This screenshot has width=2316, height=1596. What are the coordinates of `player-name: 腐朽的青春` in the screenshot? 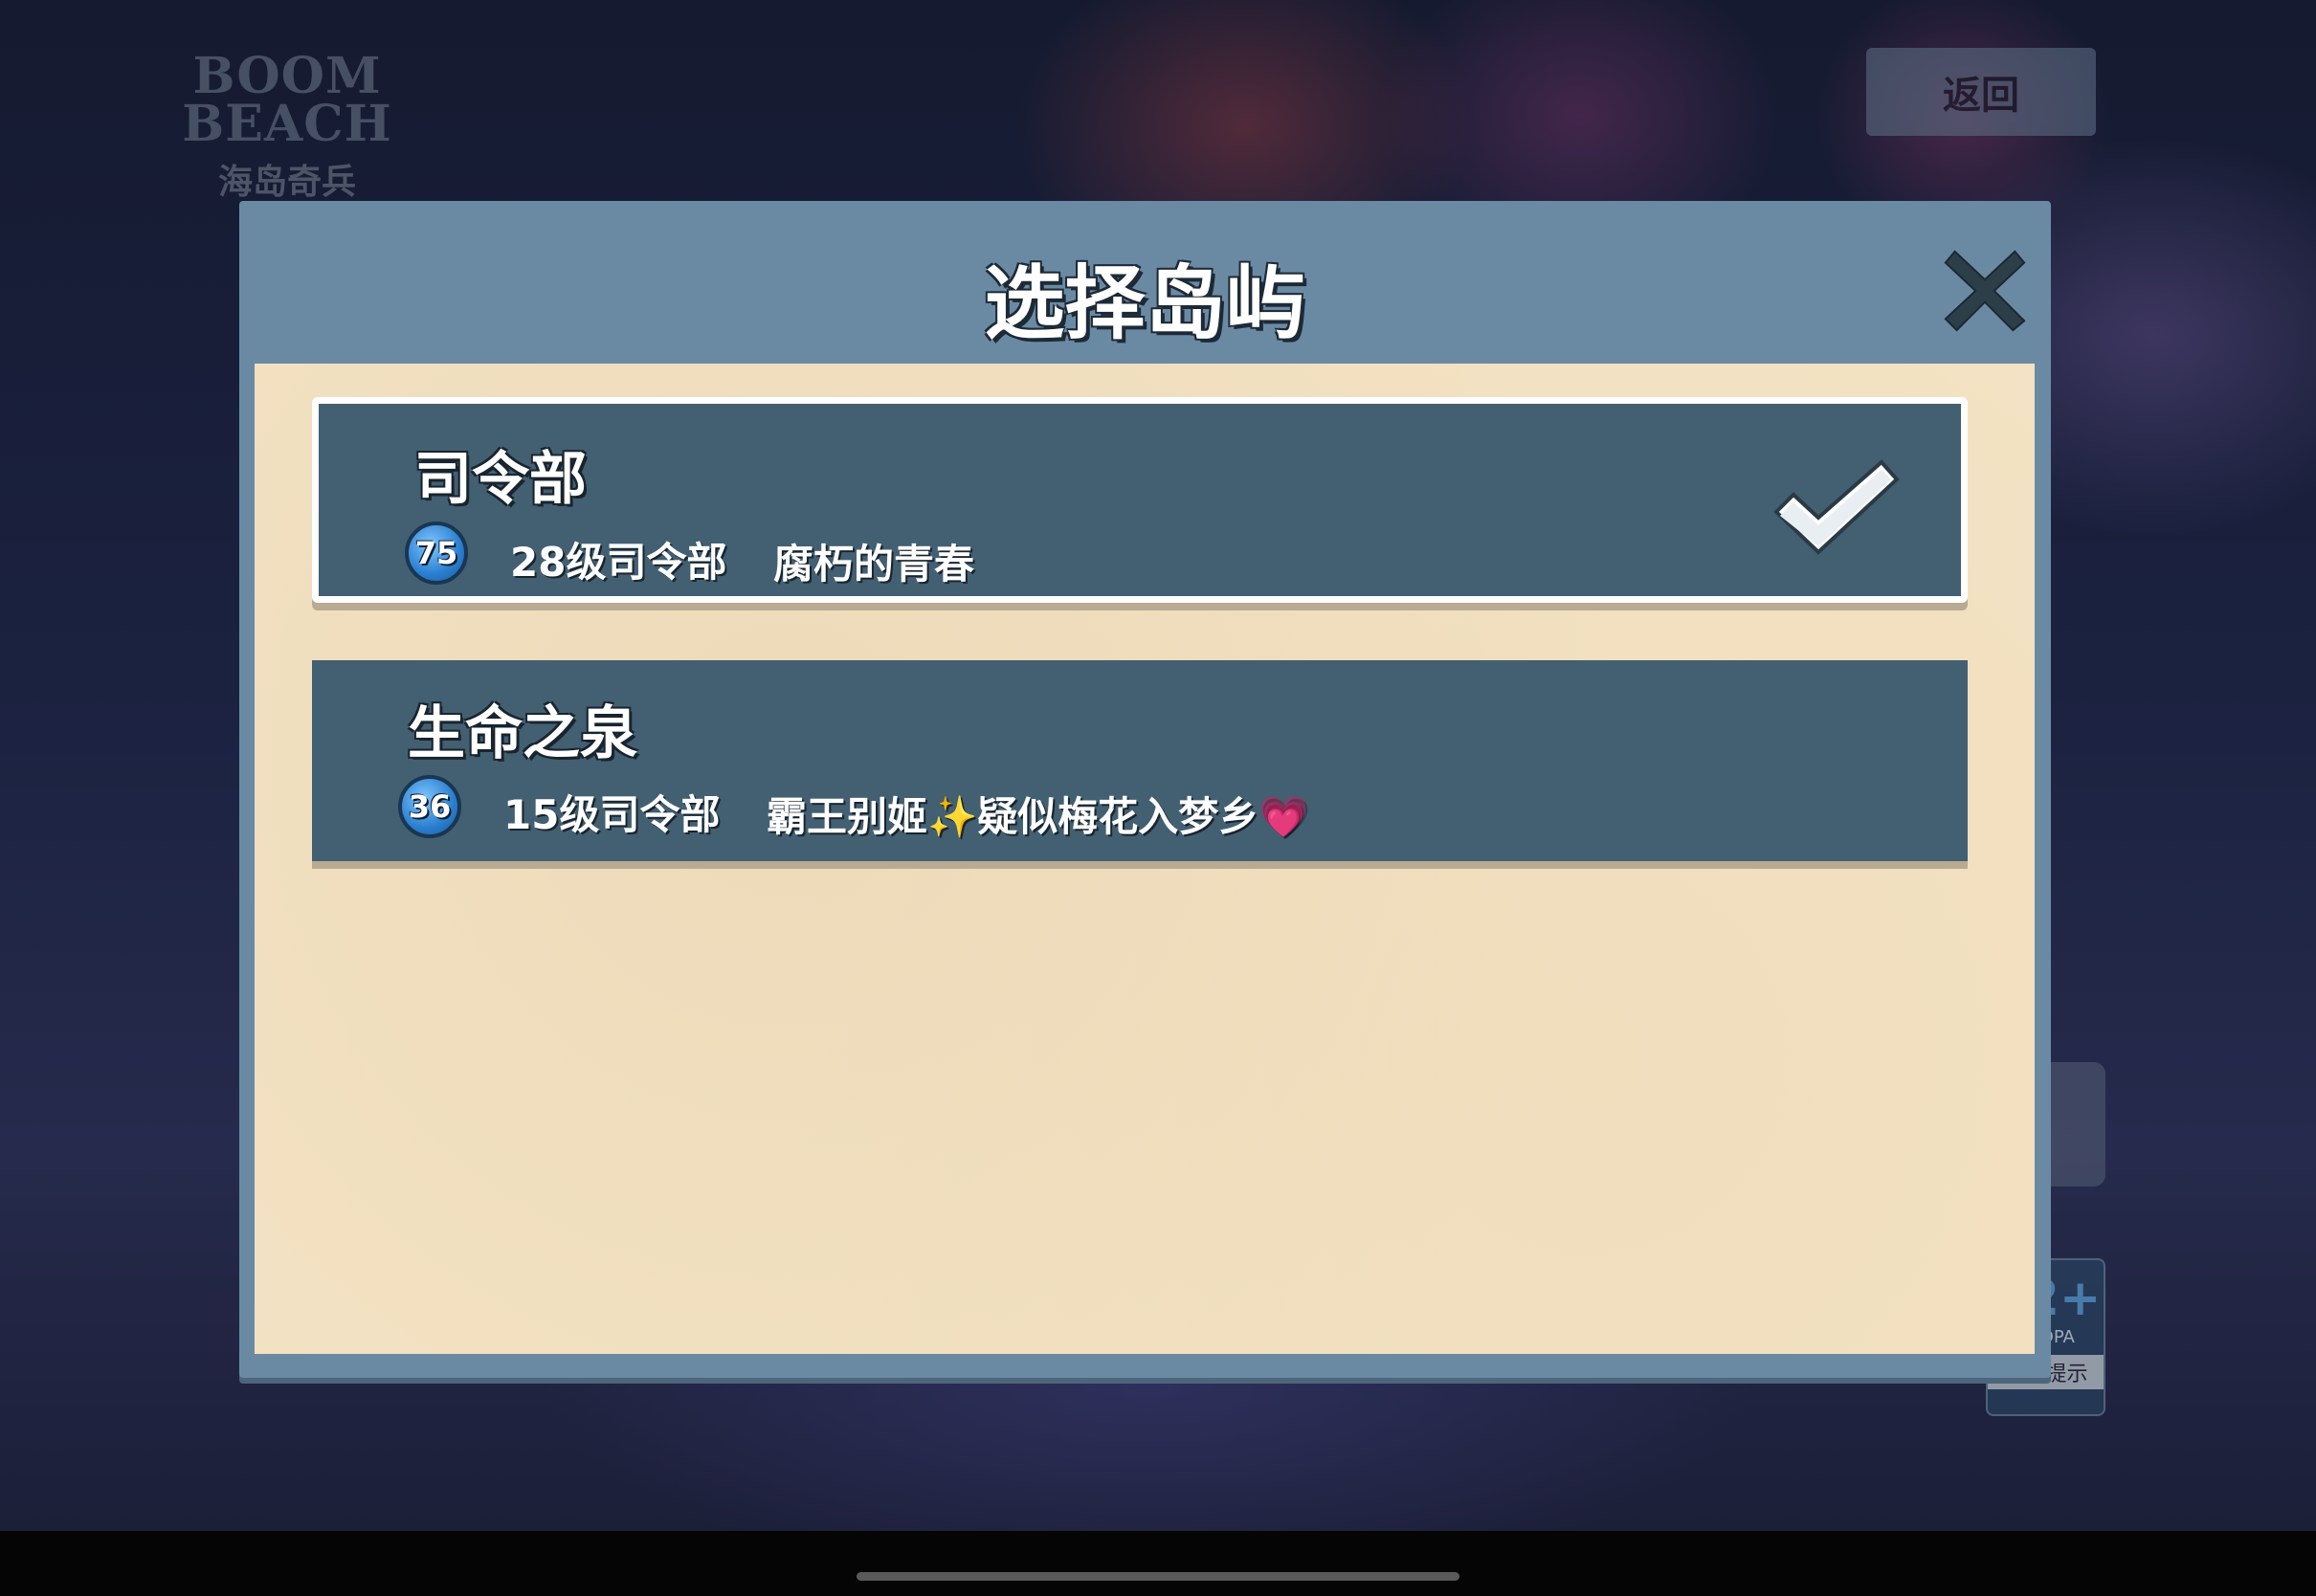 It's located at (874, 564).